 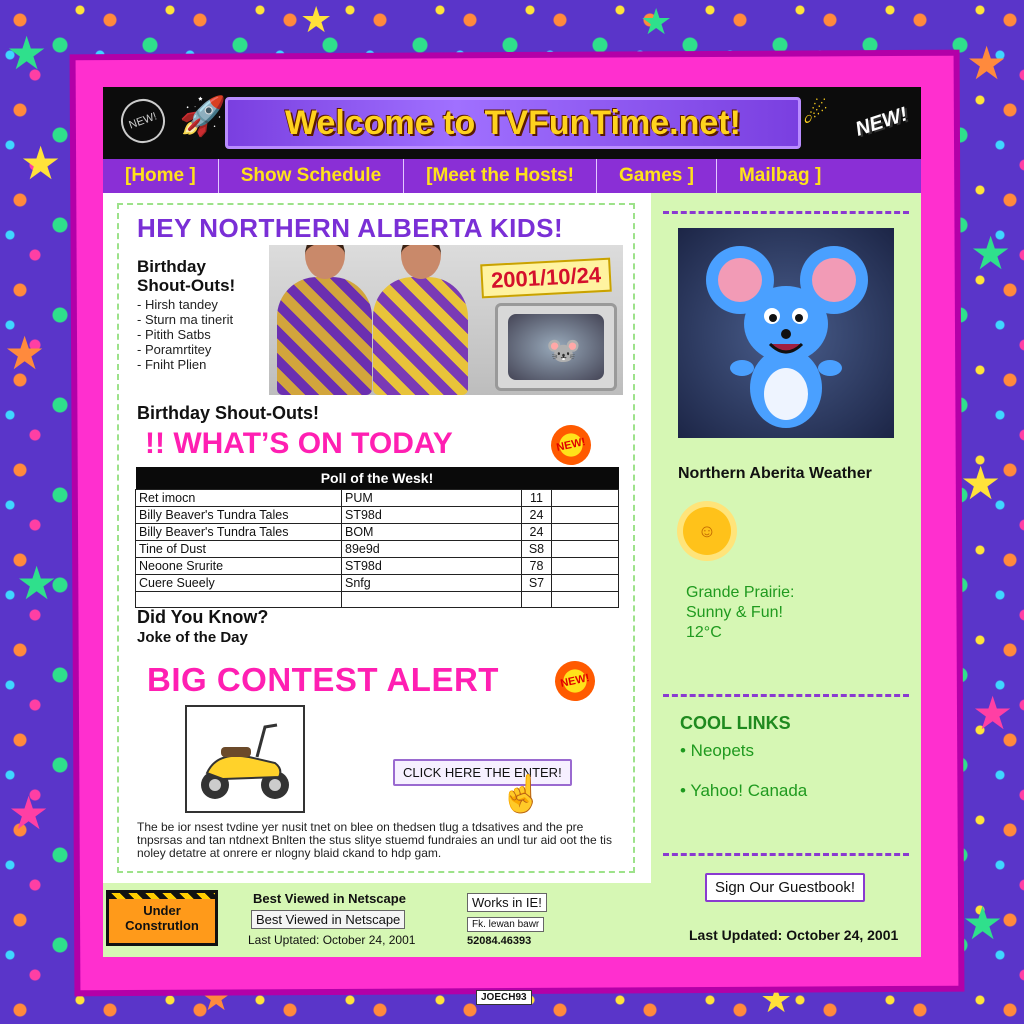 I want to click on hit-counter: JOECH93, so click(x=504, y=997).